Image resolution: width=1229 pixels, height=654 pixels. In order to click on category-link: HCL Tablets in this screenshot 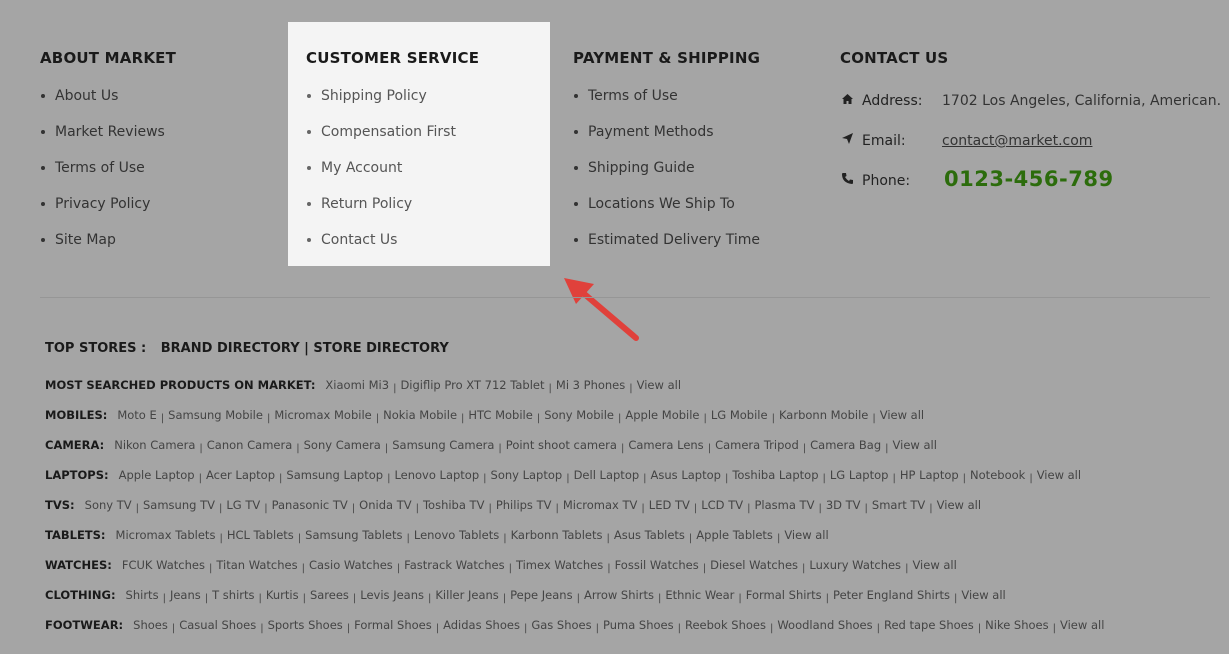, I will do `click(260, 535)`.